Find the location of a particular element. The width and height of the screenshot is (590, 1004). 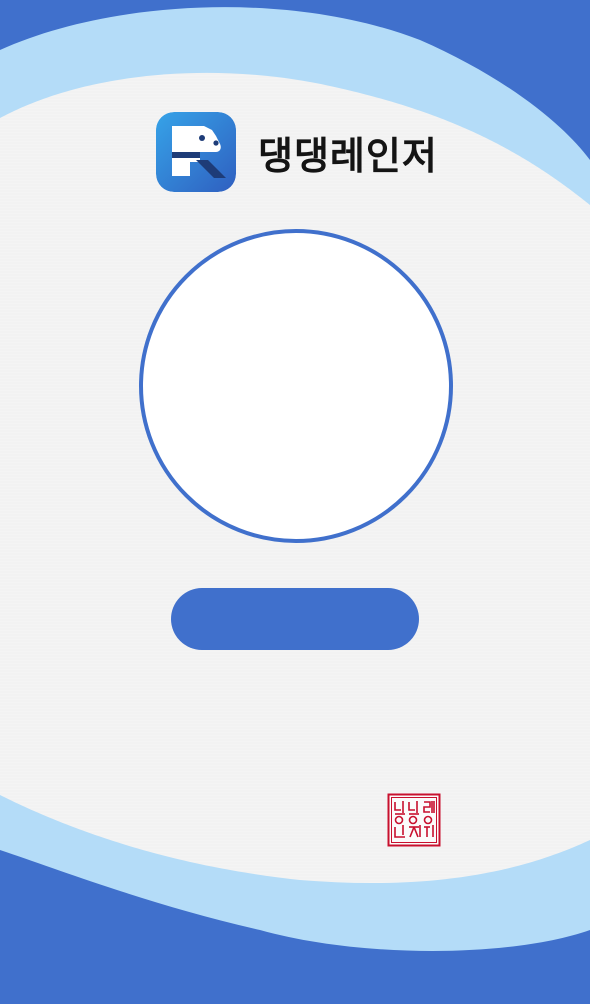

app-logo-icon is located at coordinates (196, 152).